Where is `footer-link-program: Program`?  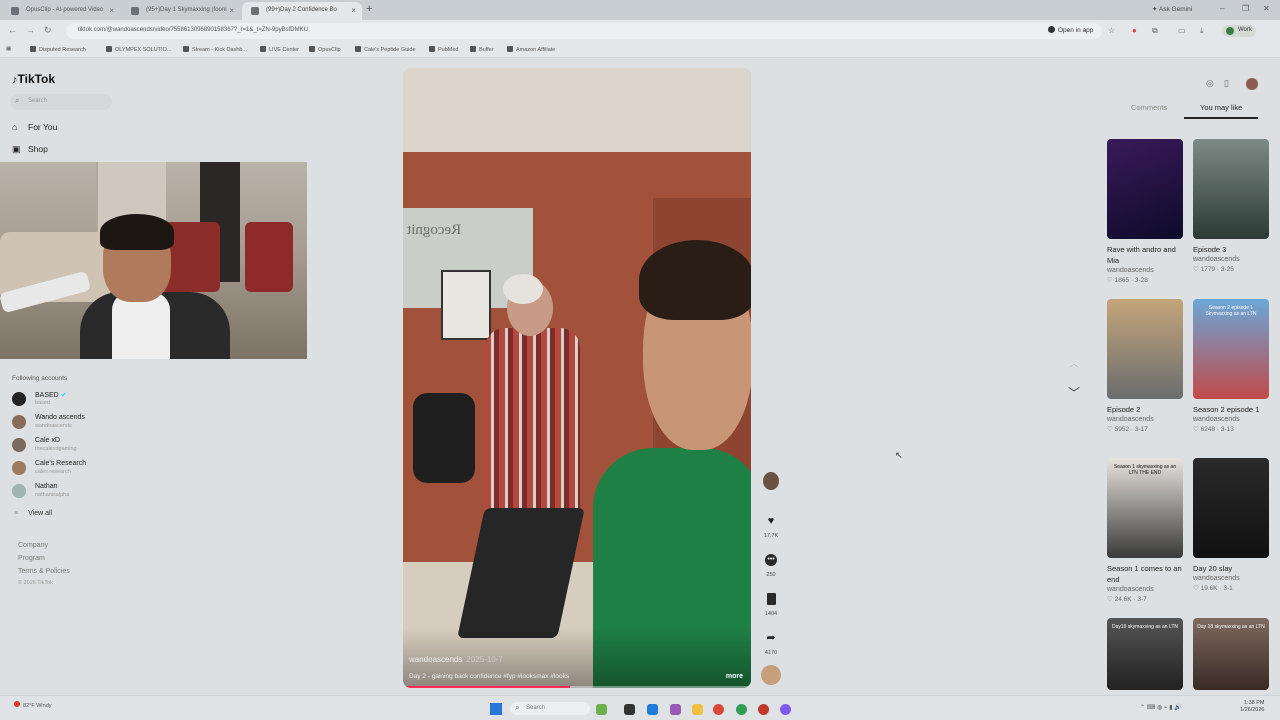 footer-link-program: Program is located at coordinates (31, 558).